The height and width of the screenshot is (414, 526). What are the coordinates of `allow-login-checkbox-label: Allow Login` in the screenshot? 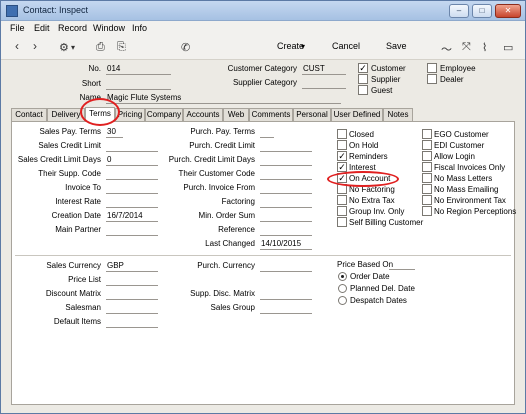 It's located at (454, 156).